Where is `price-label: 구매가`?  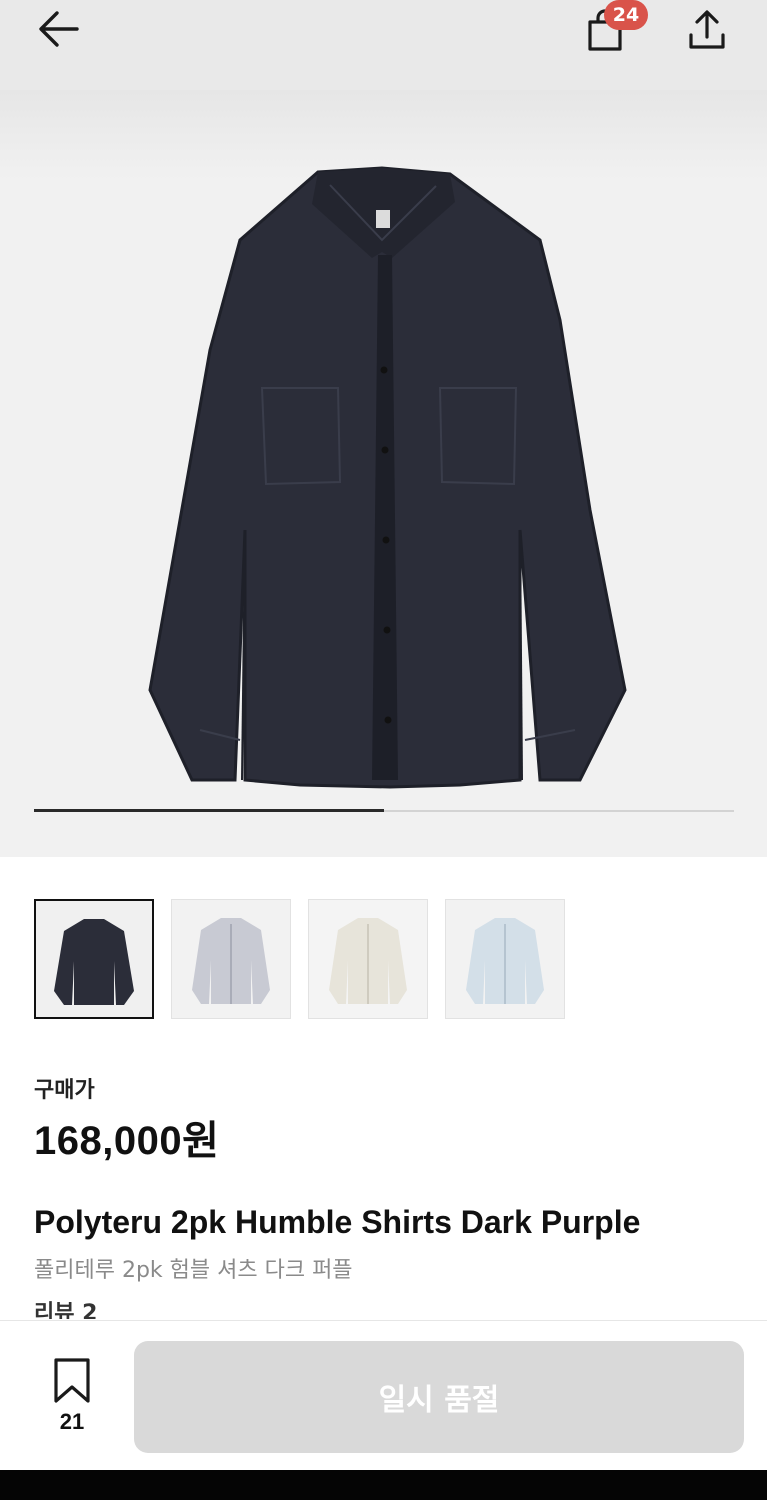
price-label: 구매가 is located at coordinates (64, 1090).